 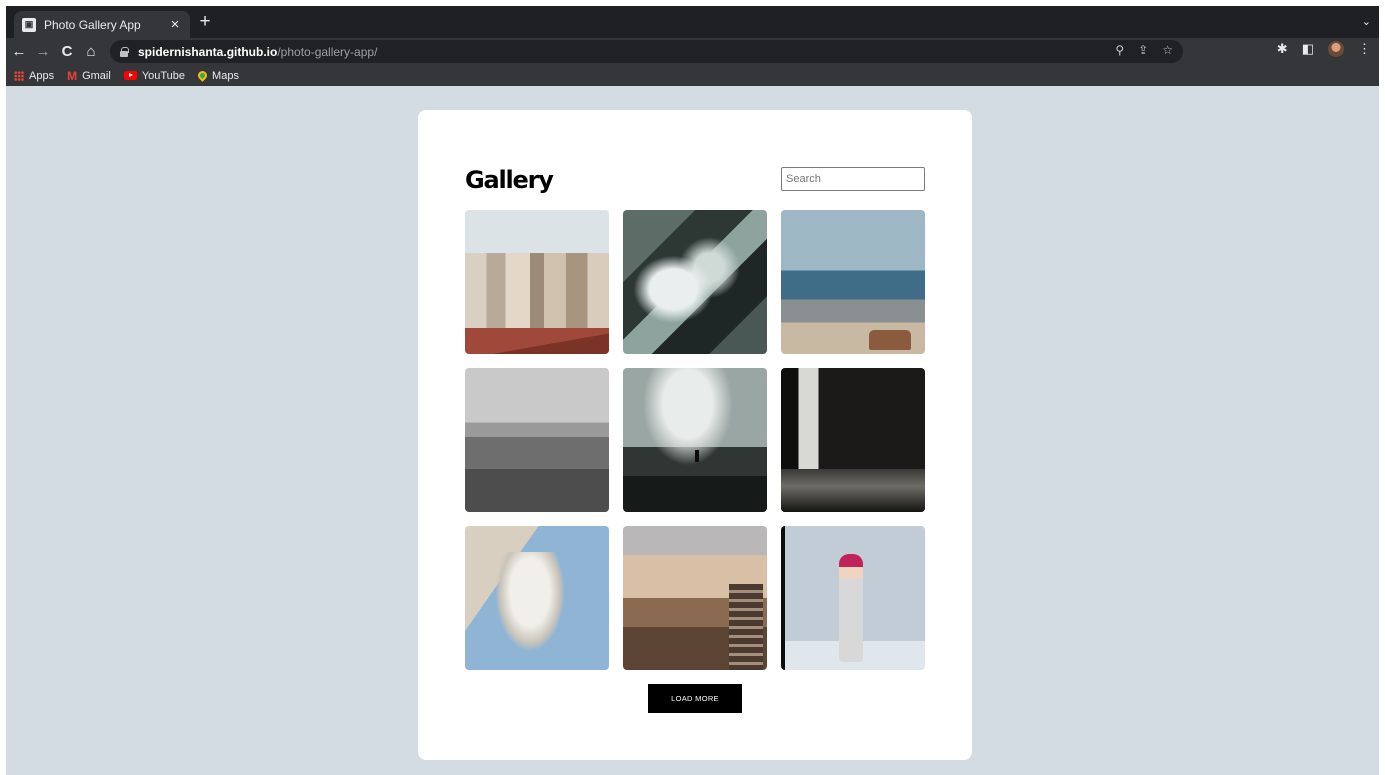 What do you see at coordinates (43, 52) in the screenshot?
I see `forward-icon: →` at bounding box center [43, 52].